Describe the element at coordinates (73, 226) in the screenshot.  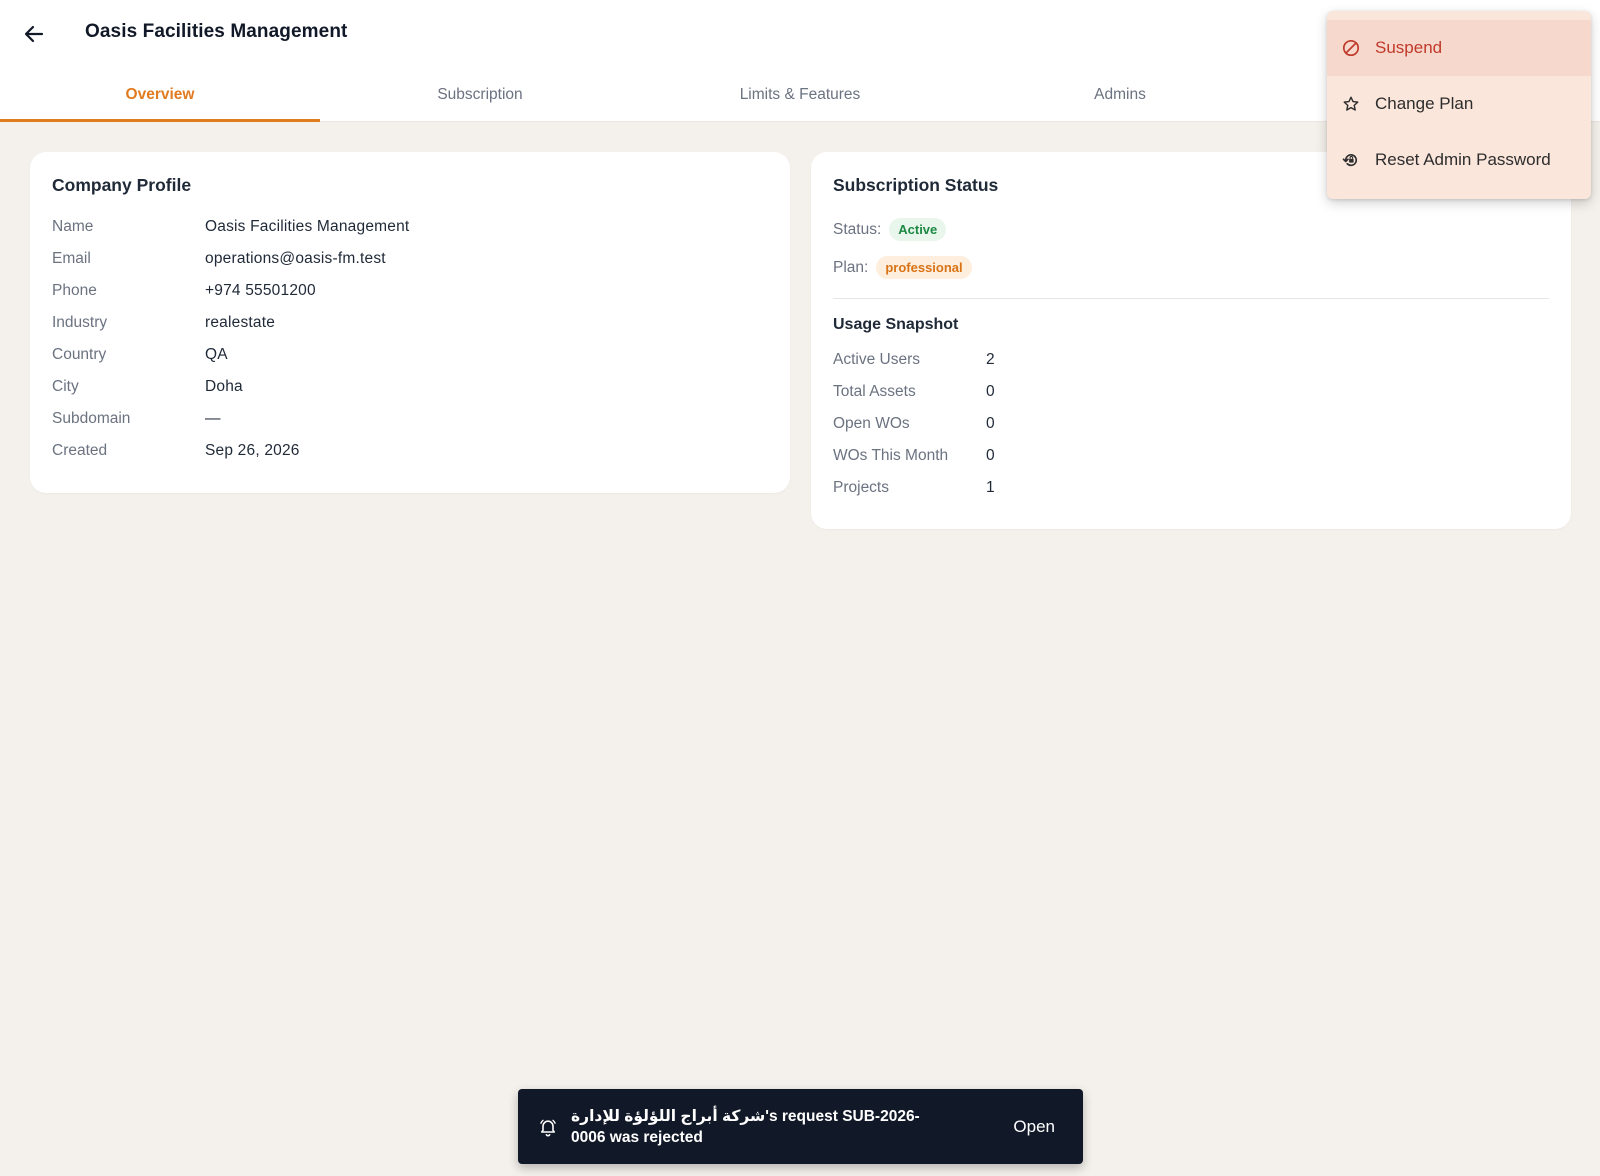
I see `field-label: Name` at that location.